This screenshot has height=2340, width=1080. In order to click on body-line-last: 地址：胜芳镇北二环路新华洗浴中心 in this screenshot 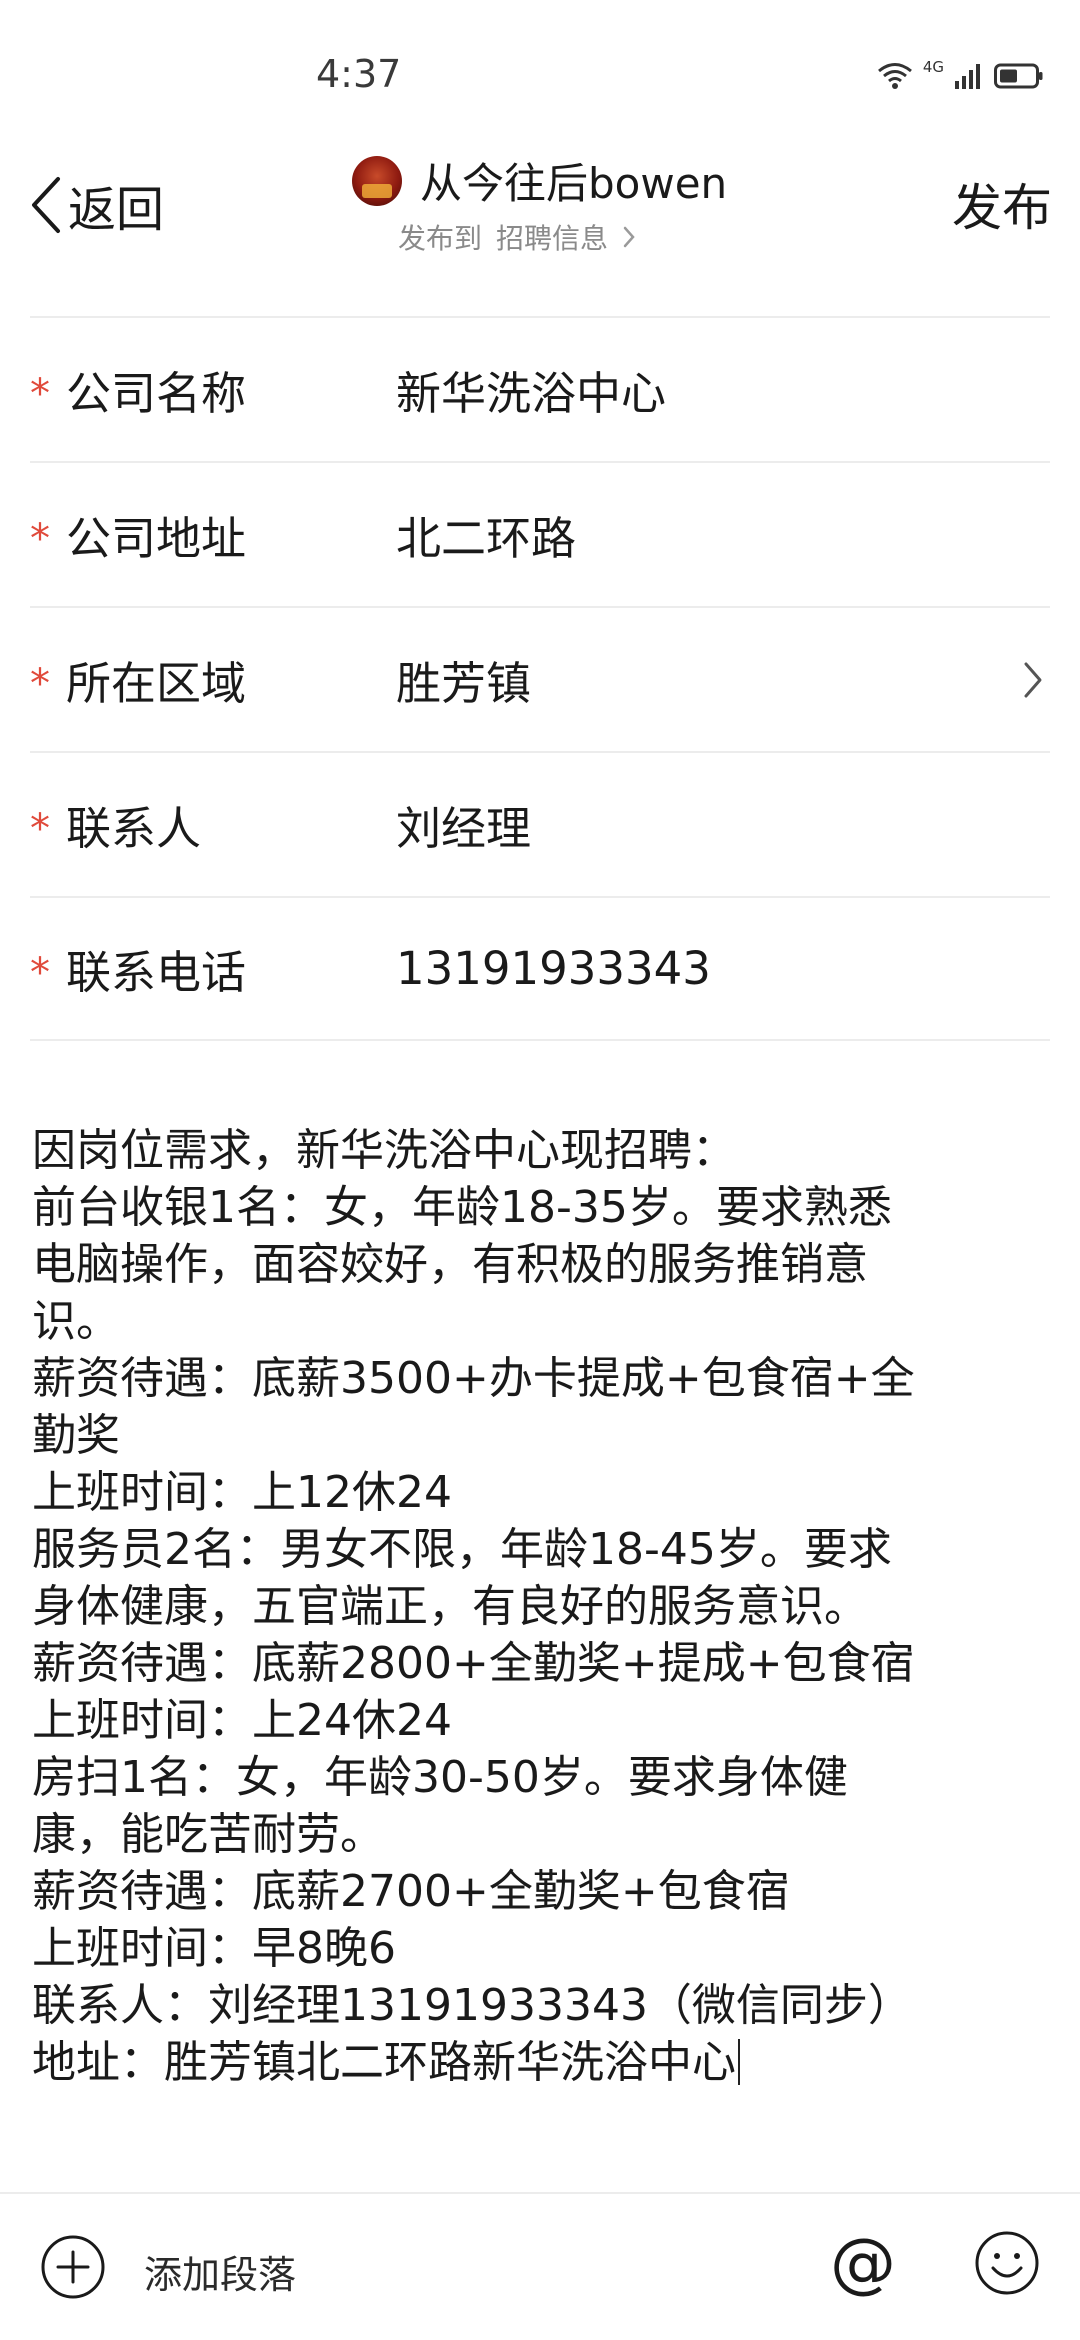, I will do `click(507, 2062)`.